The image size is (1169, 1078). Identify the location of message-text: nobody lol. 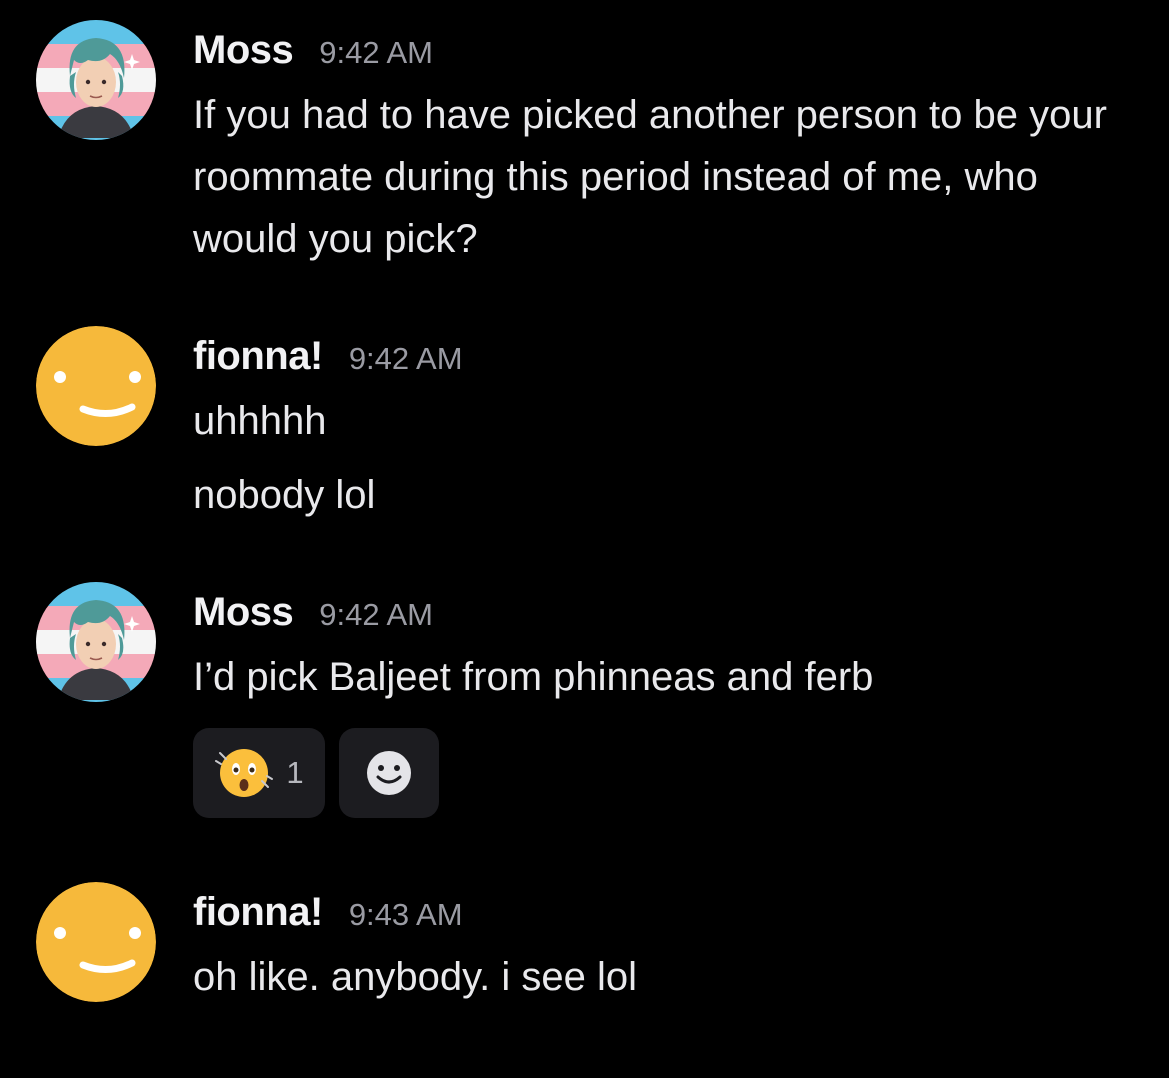
(284, 495).